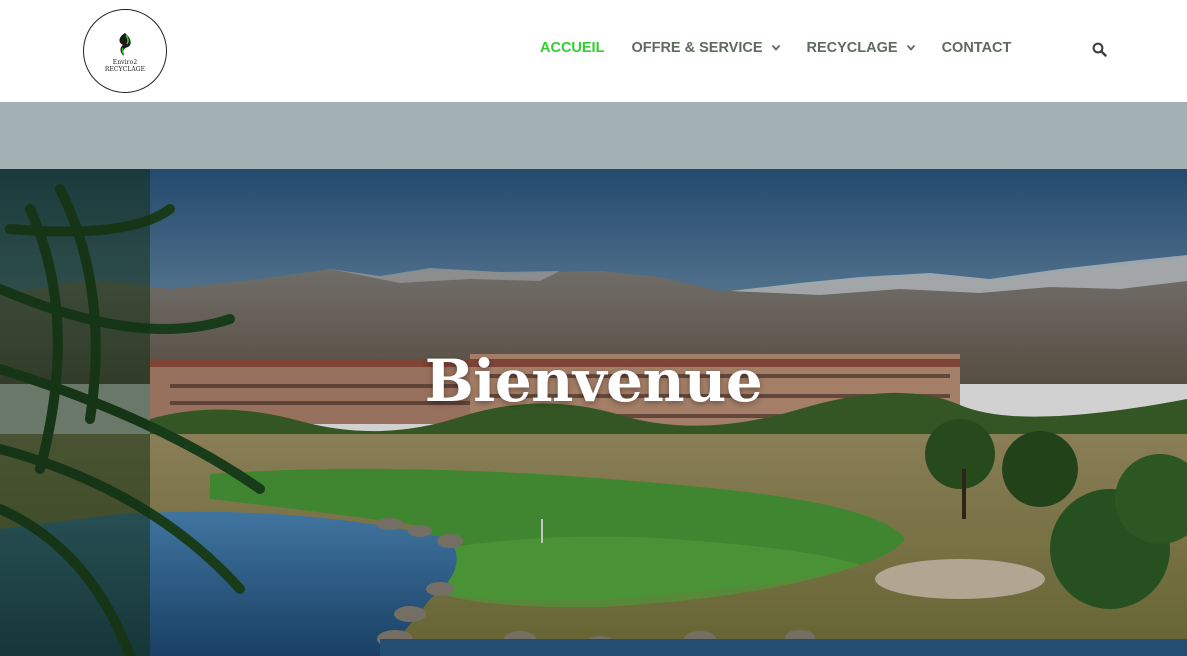 The width and height of the screenshot is (1187, 656). What do you see at coordinates (852, 48) in the screenshot?
I see `nav-item-label: RECYCLAGE` at bounding box center [852, 48].